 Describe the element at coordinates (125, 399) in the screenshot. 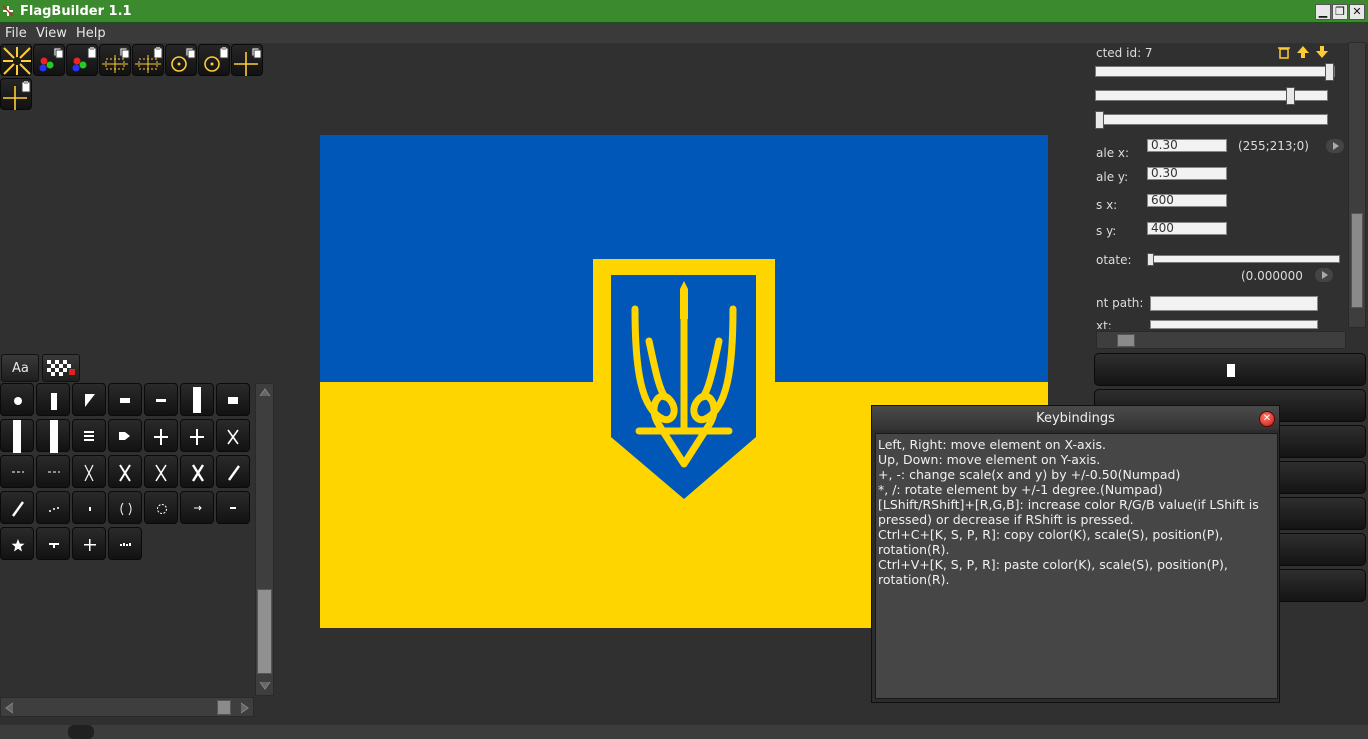

I see `shape-hbar-button` at that location.